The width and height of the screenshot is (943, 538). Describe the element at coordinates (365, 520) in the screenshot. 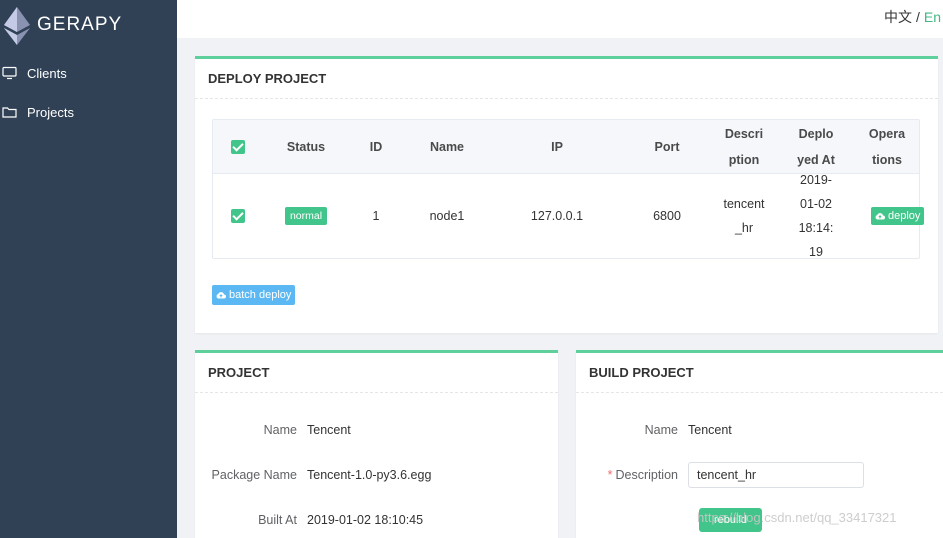

I see `built-at-value: 2019-01-02 18:10:45` at that location.